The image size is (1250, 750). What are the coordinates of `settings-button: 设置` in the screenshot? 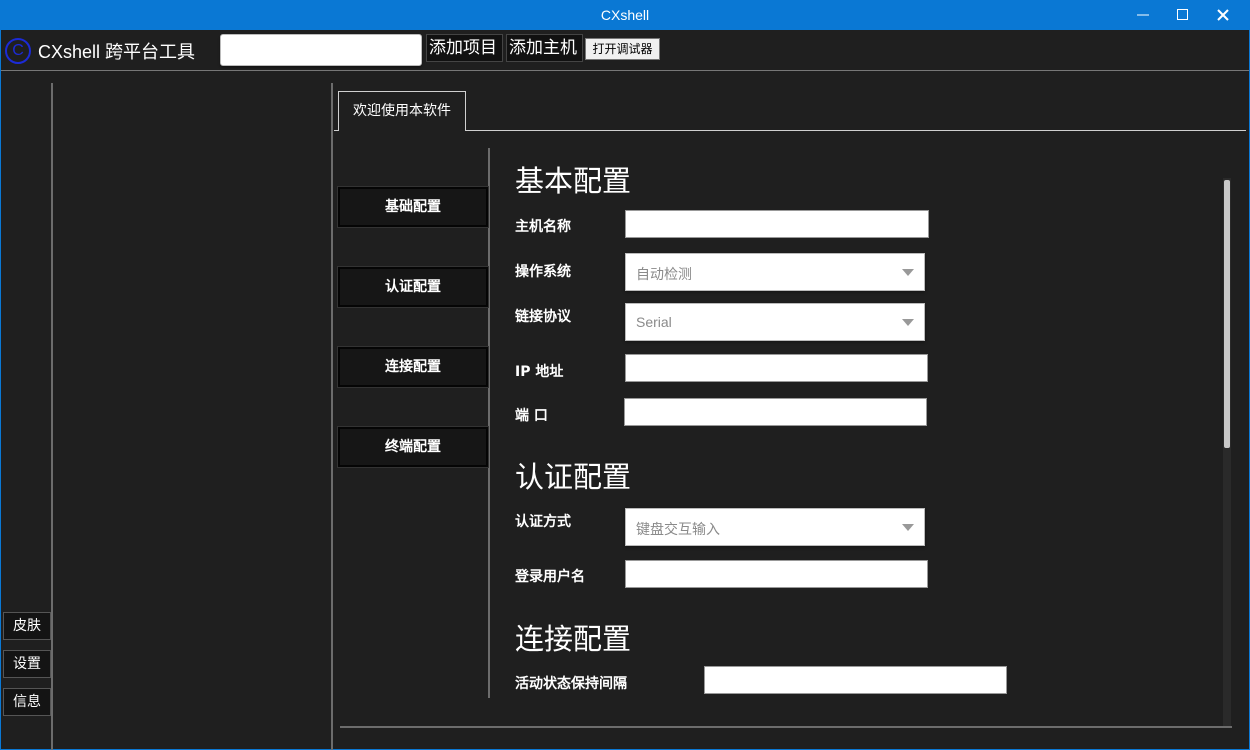 It's located at (27, 664).